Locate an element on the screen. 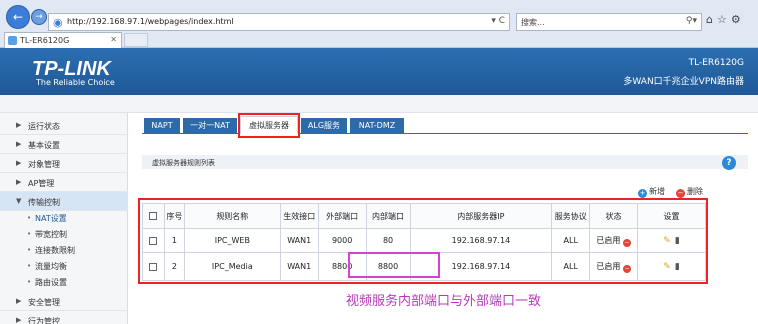  sidebar-item-security: ▶ 安全管理 is located at coordinates (64, 301).